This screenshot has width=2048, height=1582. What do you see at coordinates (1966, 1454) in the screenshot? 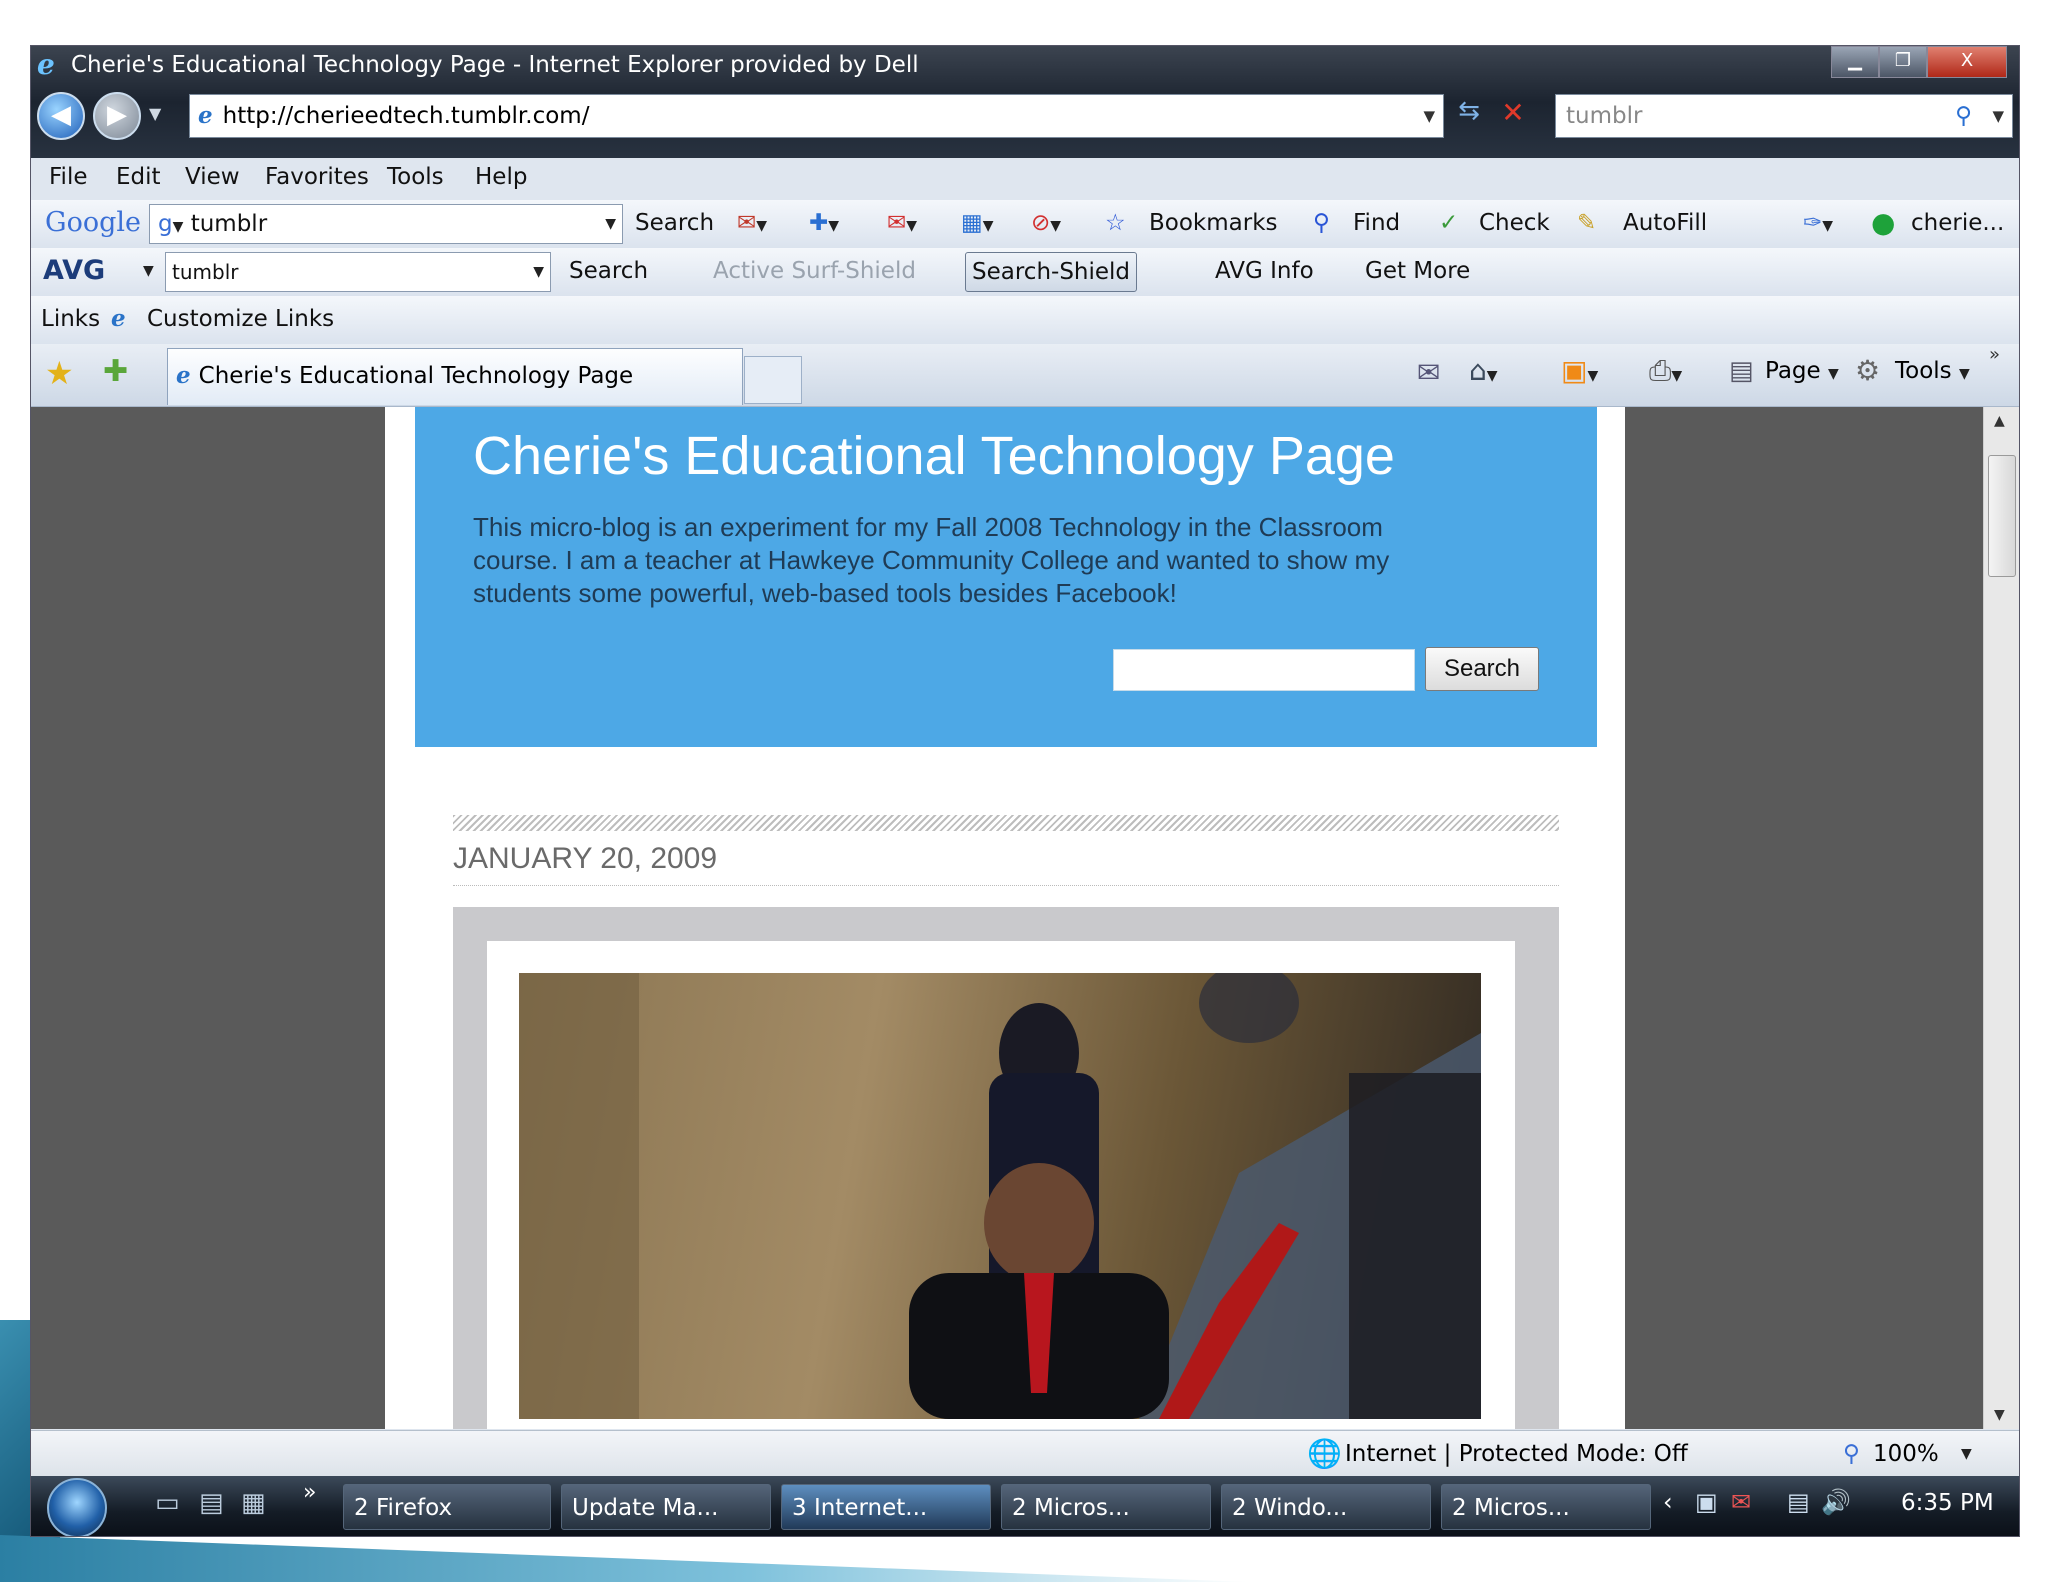
I see `zoom-dropdown-icon: ▼` at bounding box center [1966, 1454].